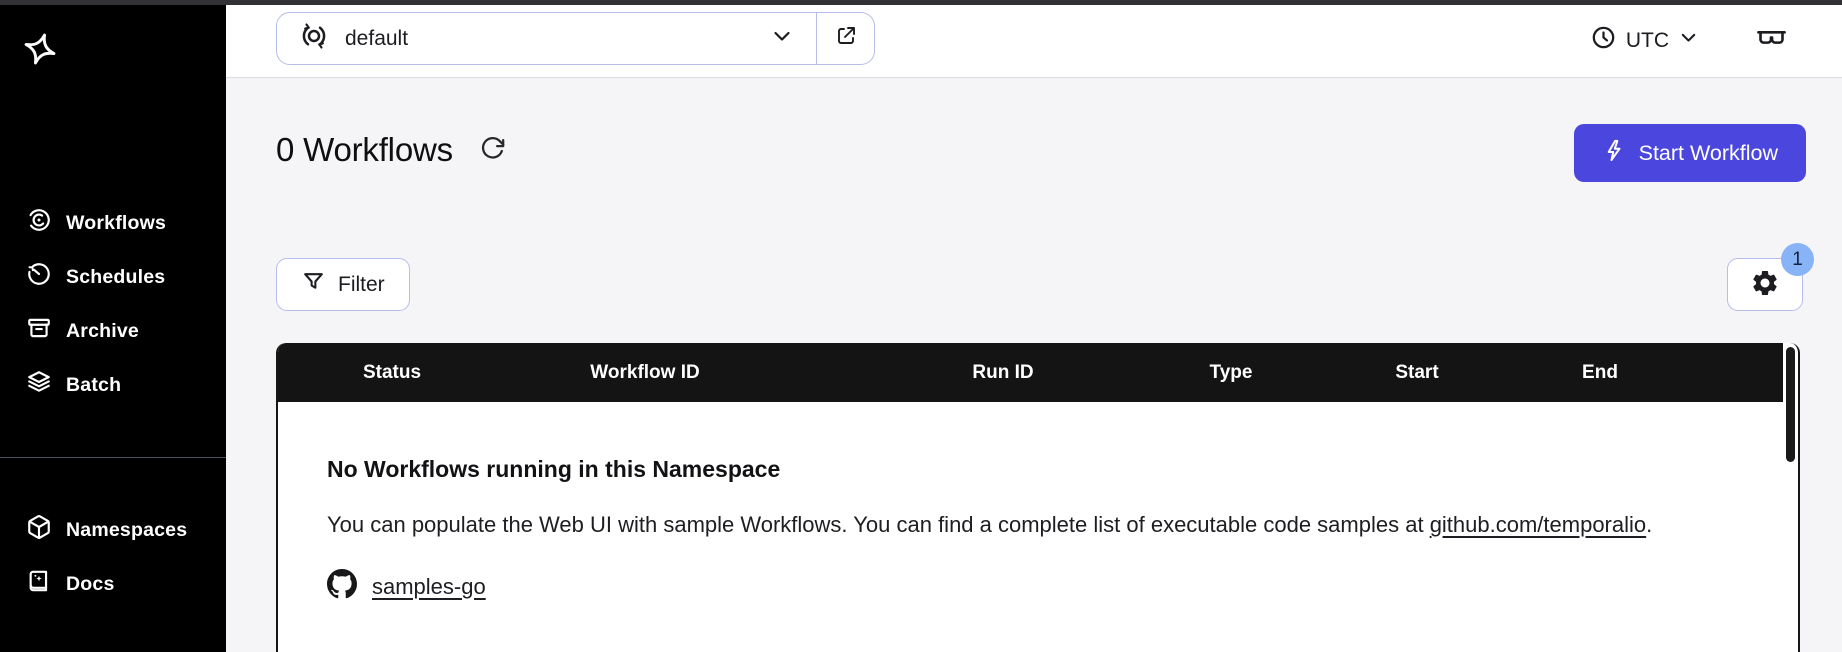  Describe the element at coordinates (94, 384) in the screenshot. I see `sidebar-item-label: Batch` at that location.